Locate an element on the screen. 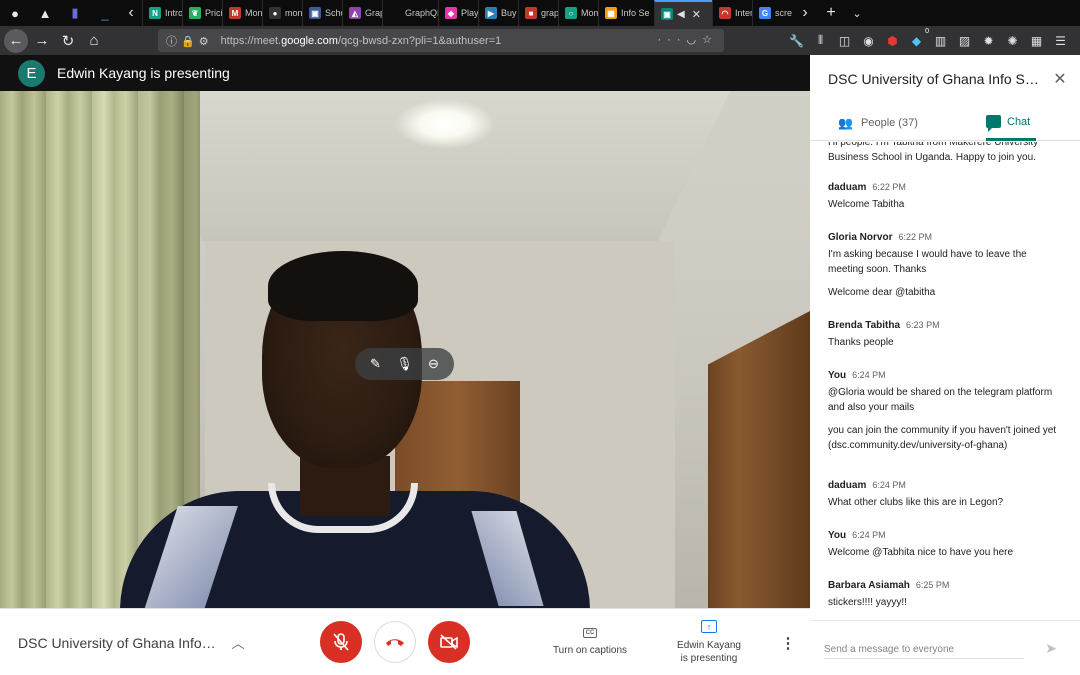 This screenshot has height=675, width=1080. new-tab-button: + is located at coordinates (831, 13).